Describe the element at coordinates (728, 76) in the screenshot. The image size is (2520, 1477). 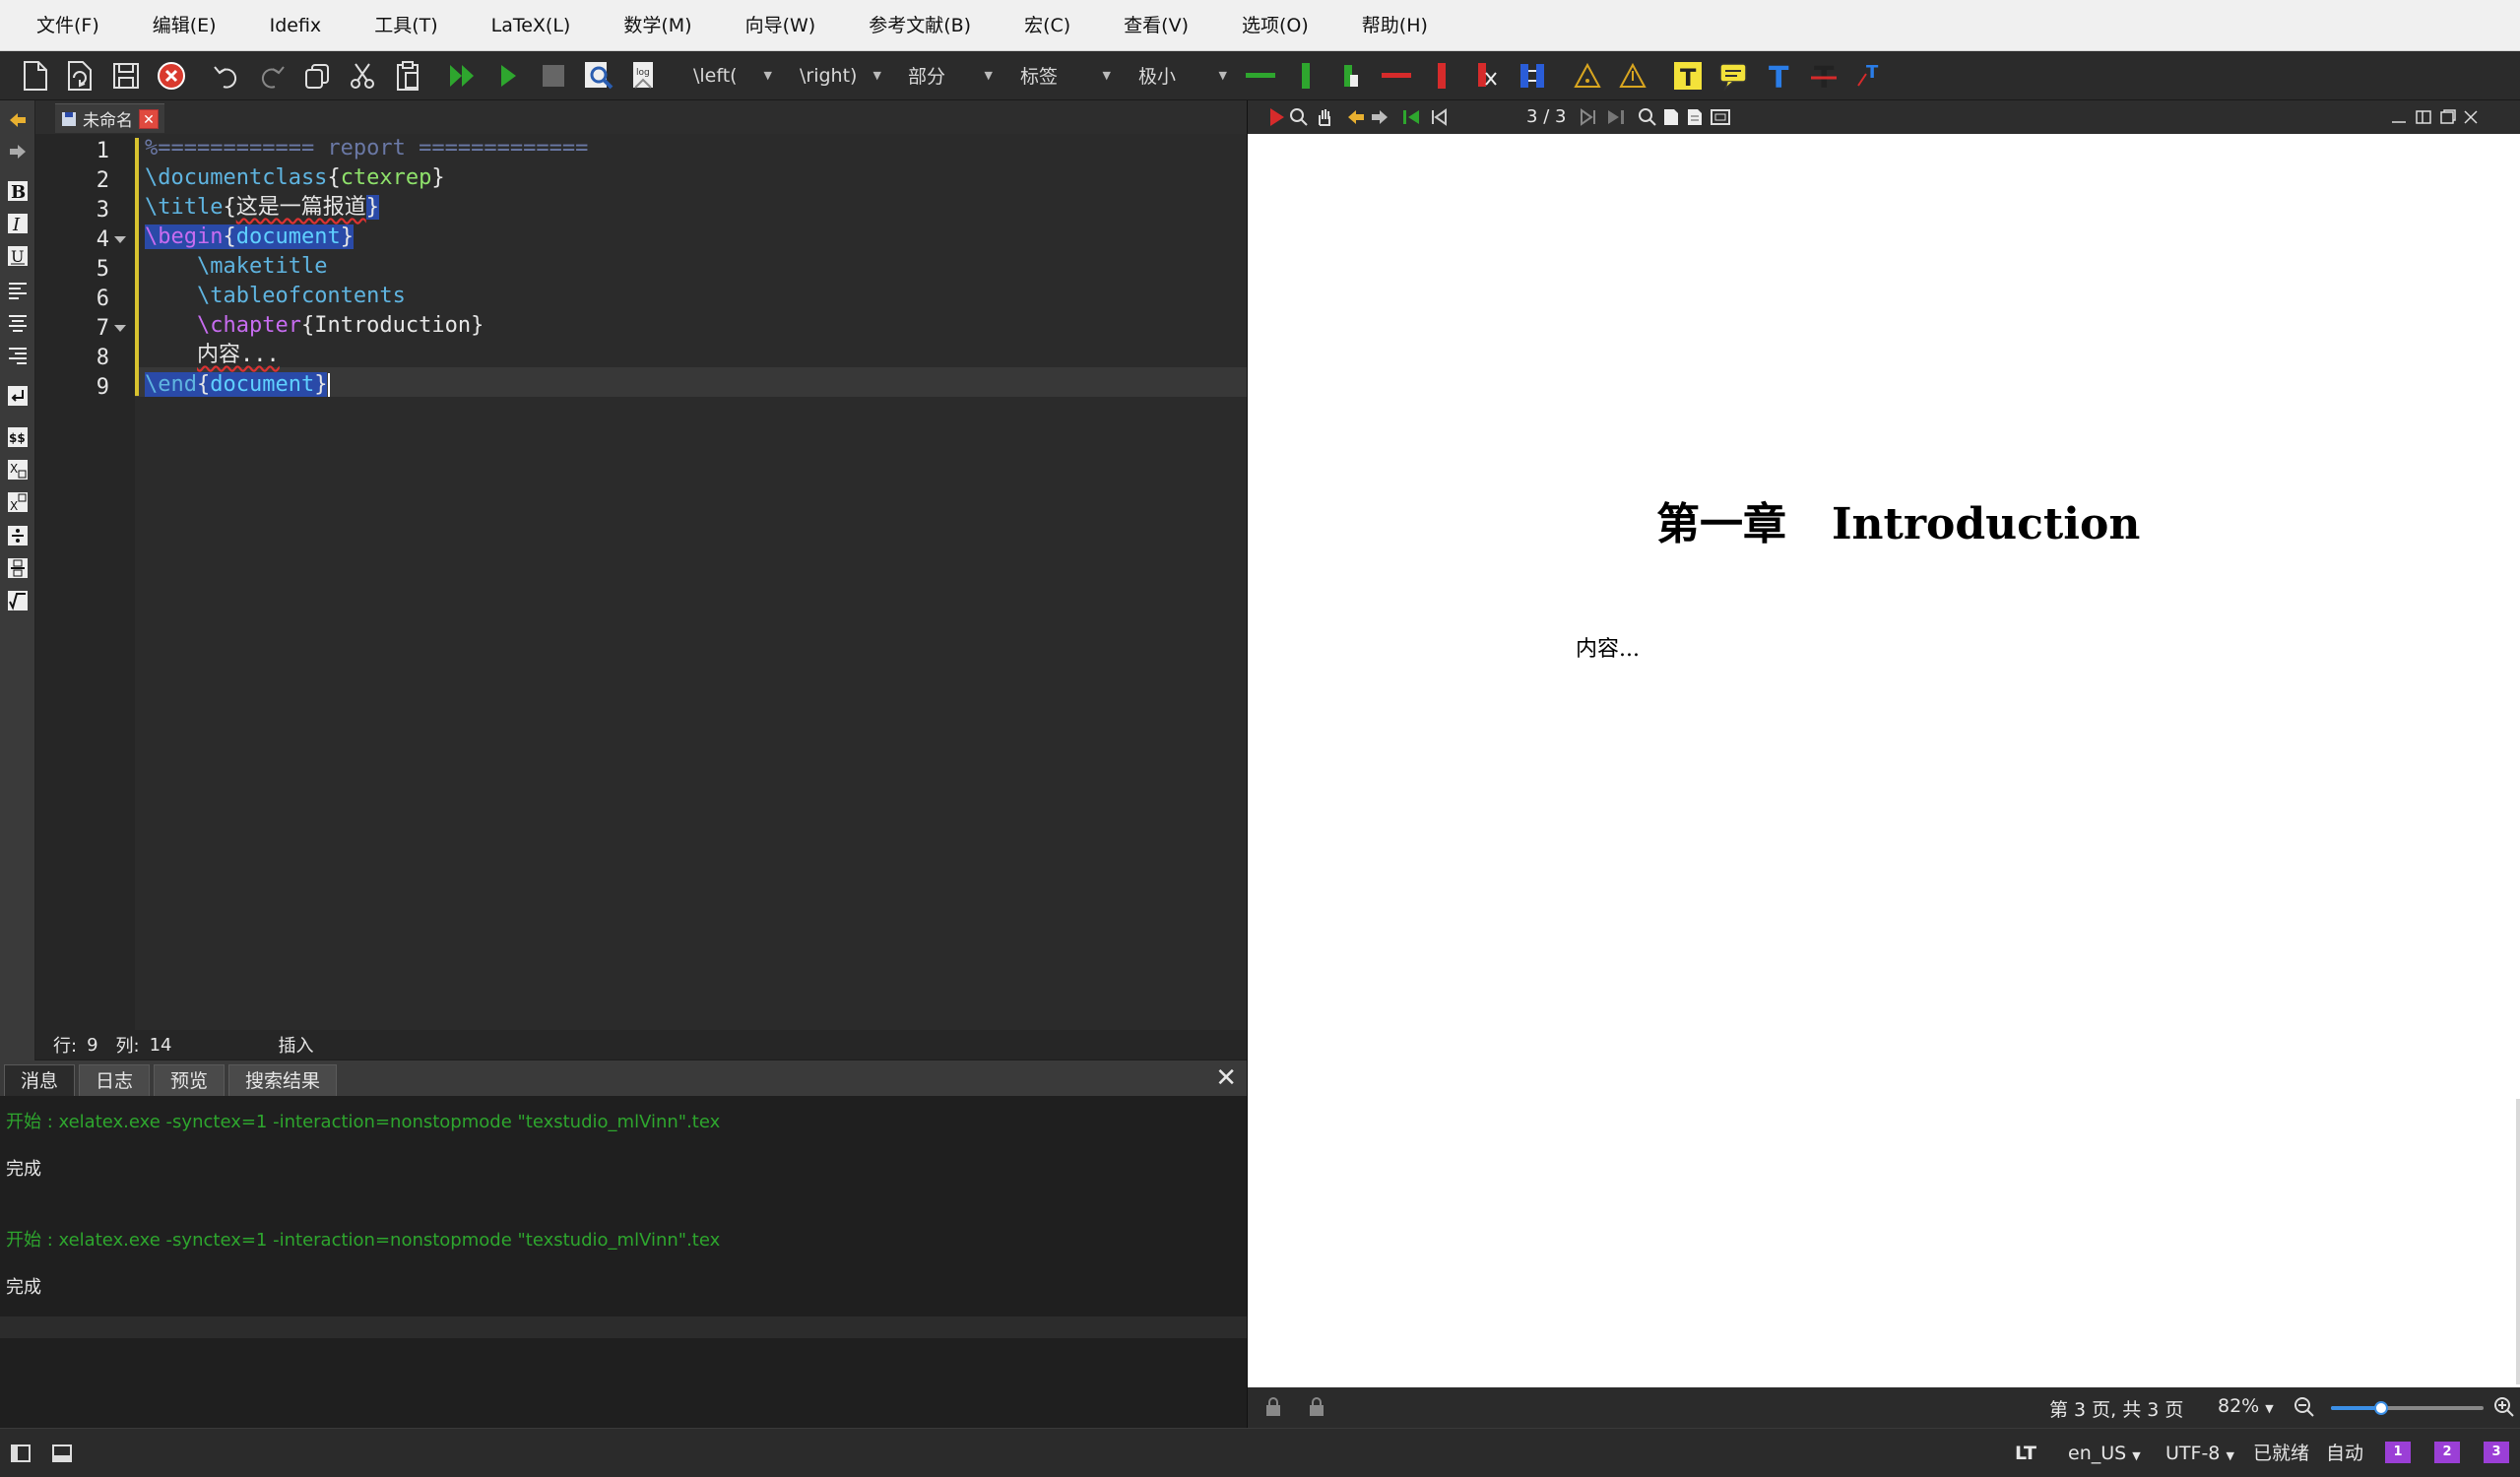
I see `left-delimiter-combo: \left(▼` at that location.